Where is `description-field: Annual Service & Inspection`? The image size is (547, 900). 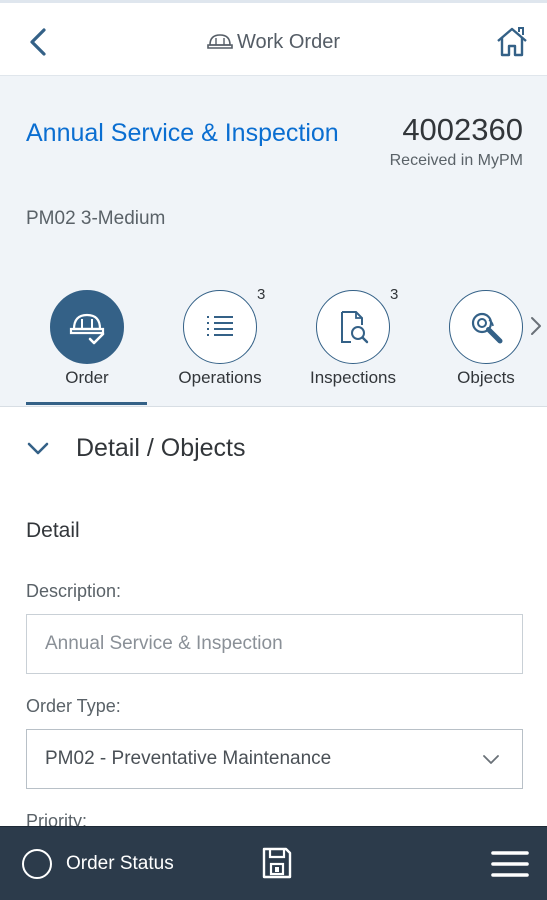 description-field: Annual Service & Inspection is located at coordinates (274, 644).